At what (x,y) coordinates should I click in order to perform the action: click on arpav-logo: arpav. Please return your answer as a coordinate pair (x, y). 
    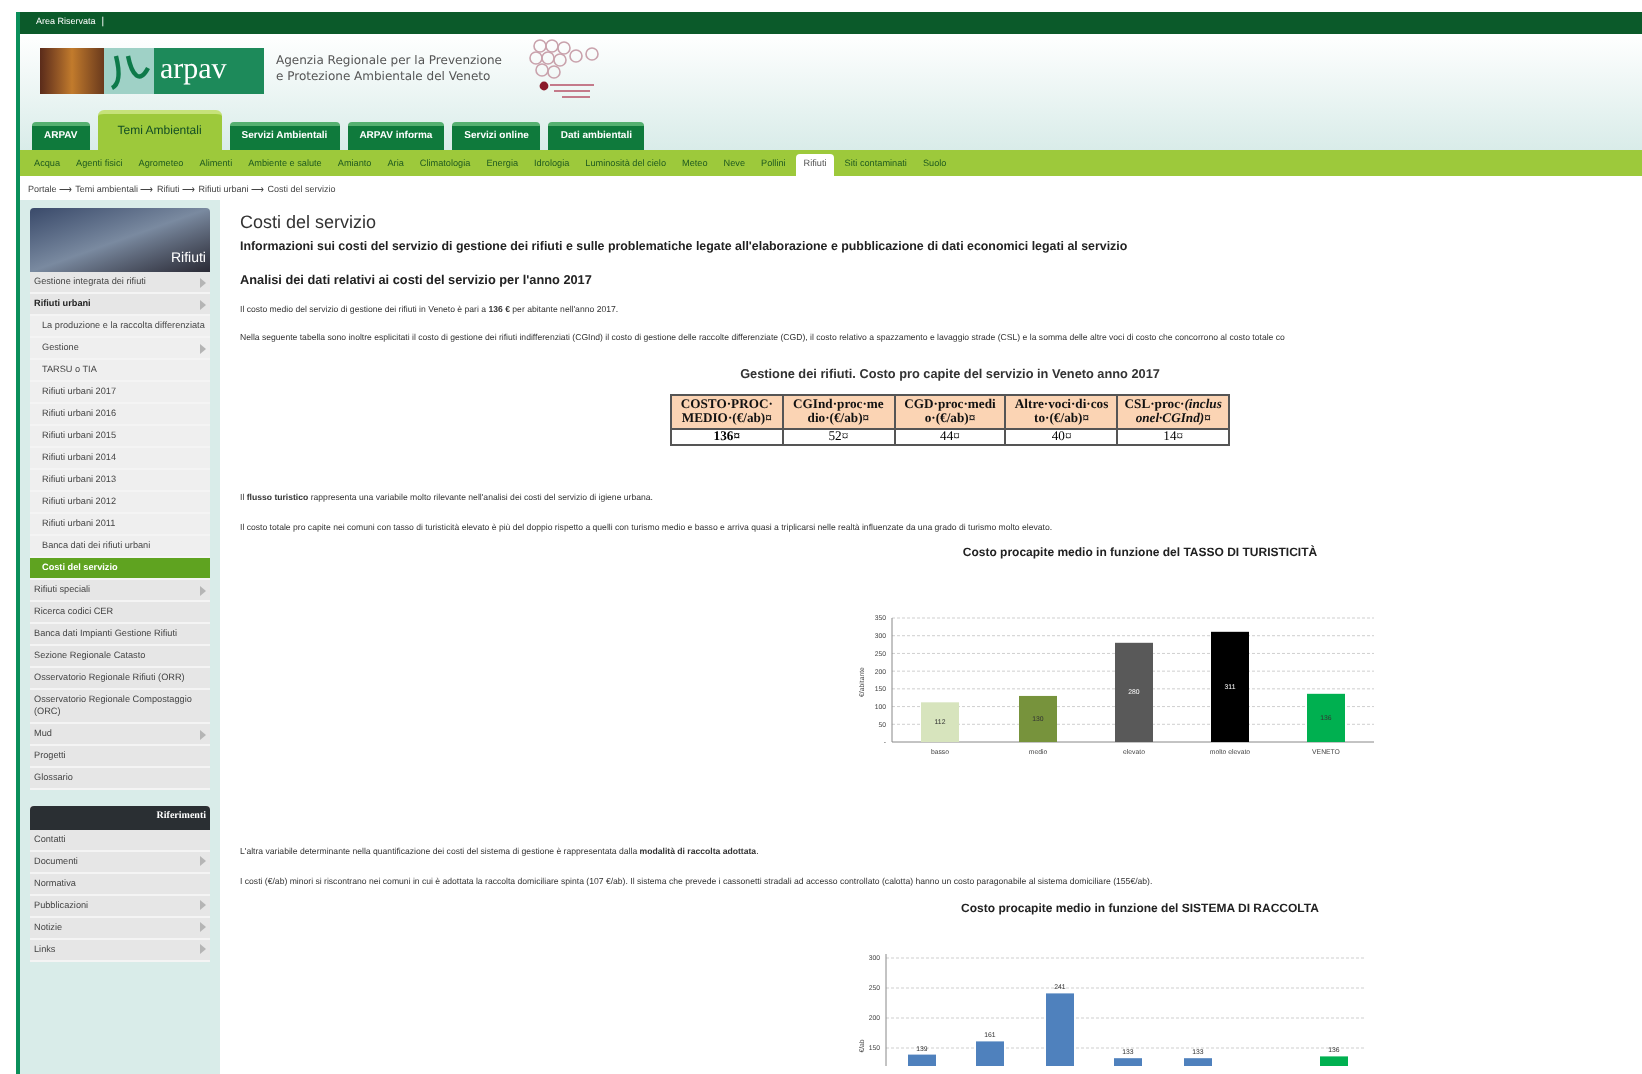
    Looking at the image, I should click on (209, 71).